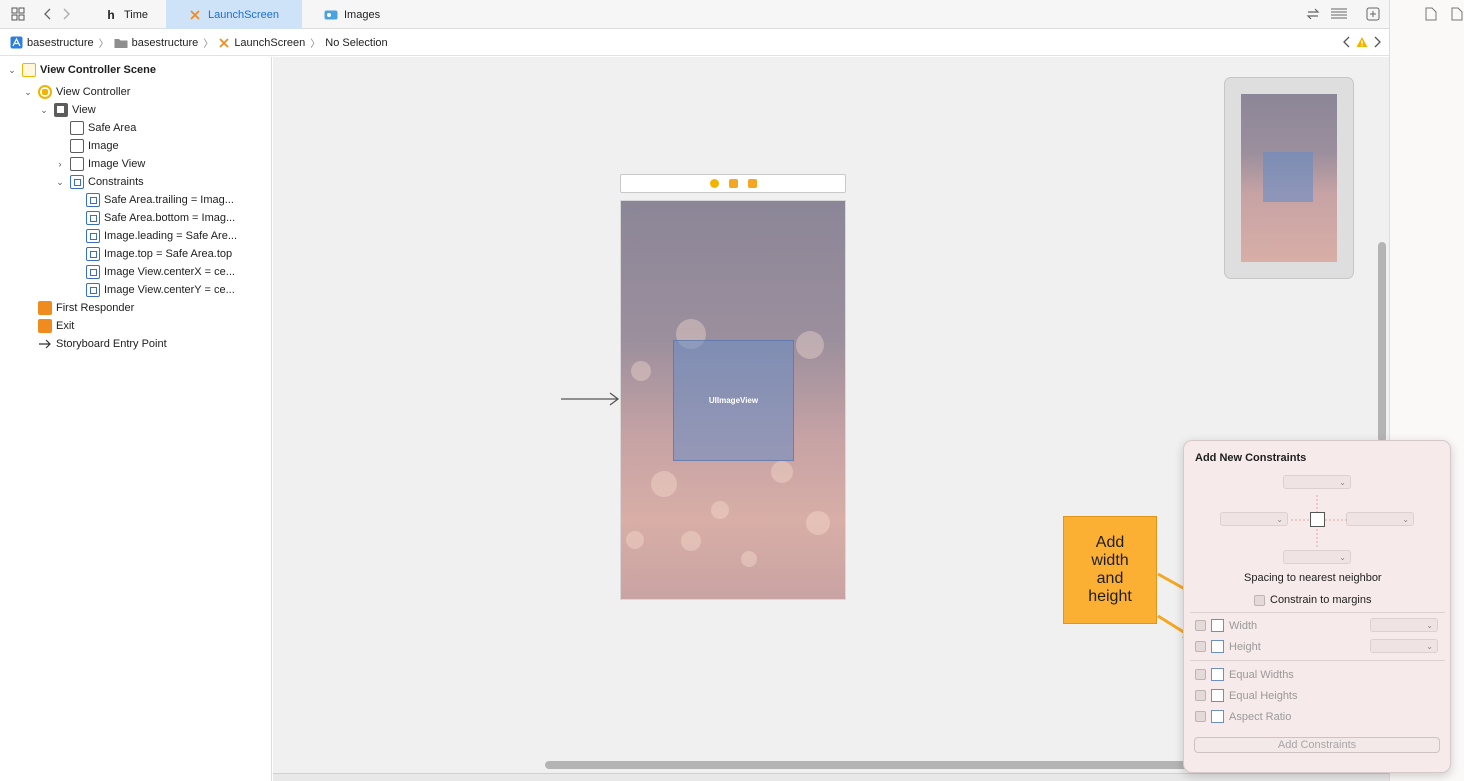 Image resolution: width=1464 pixels, height=781 pixels. I want to click on safe-area-icon, so click(77, 128).